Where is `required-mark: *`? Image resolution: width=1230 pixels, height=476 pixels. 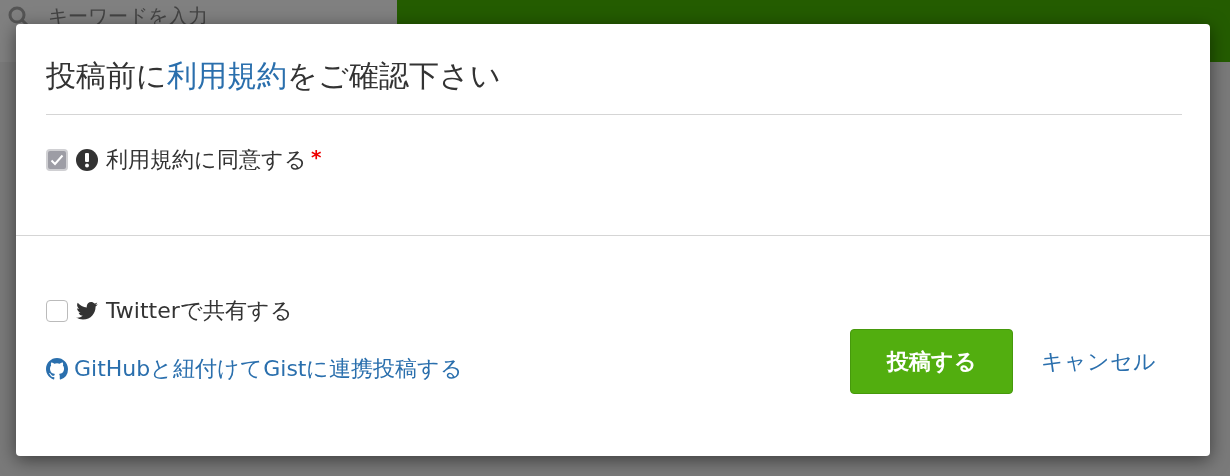
required-mark: * is located at coordinates (316, 157).